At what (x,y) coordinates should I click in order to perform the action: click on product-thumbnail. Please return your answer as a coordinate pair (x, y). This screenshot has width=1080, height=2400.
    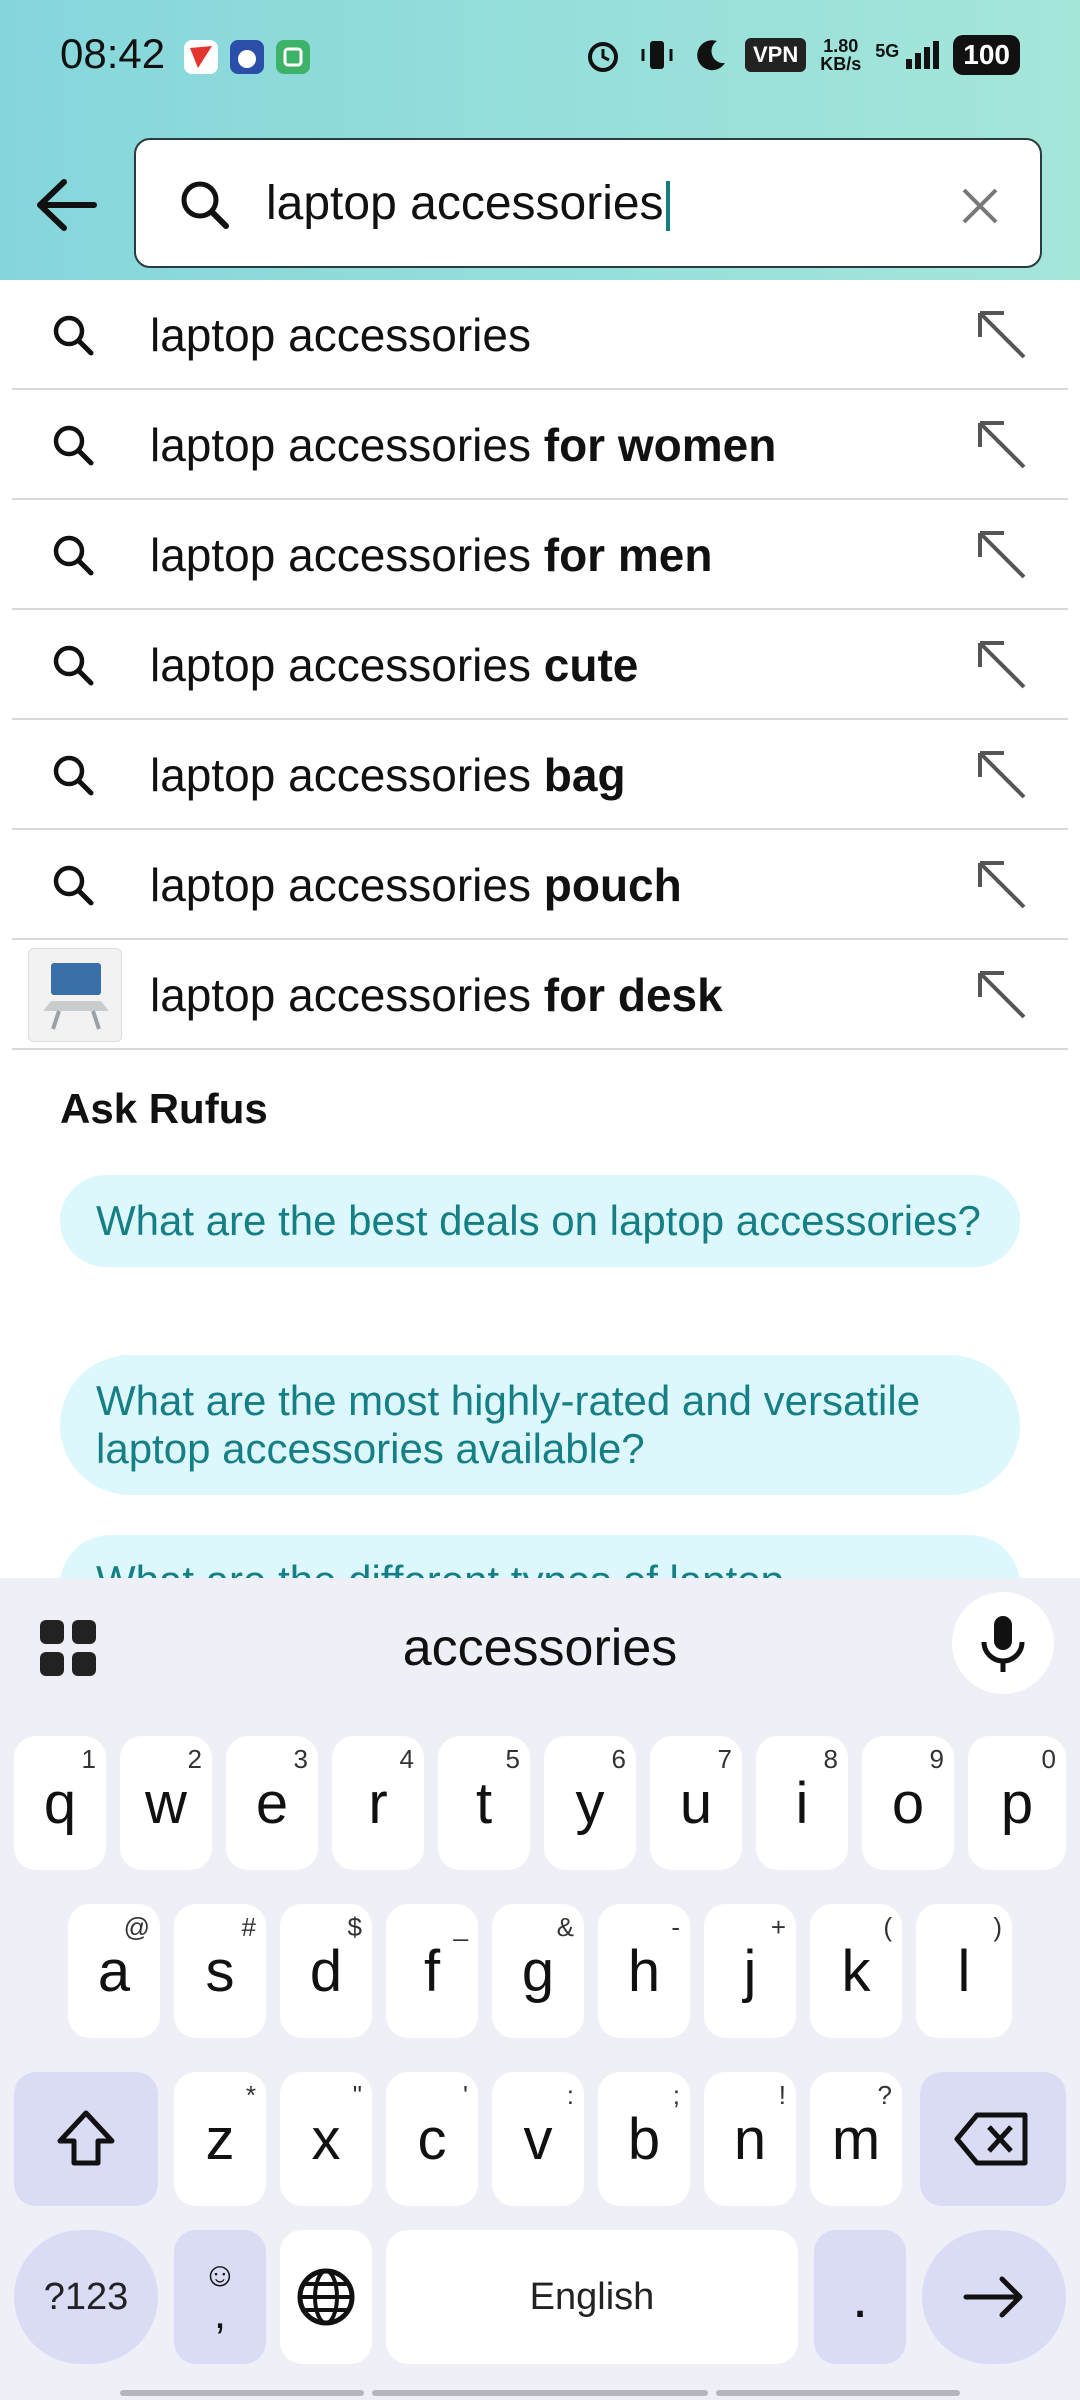
    Looking at the image, I should click on (75, 995).